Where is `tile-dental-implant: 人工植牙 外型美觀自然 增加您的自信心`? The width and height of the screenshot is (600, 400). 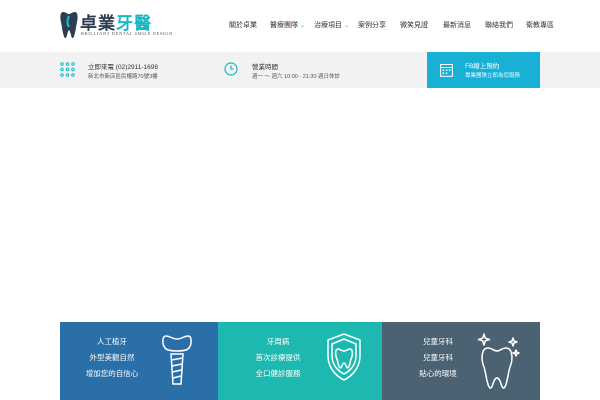
tile-dental-implant: 人工植牙 外型美觀自然 增加您的自信心 is located at coordinates (139, 361).